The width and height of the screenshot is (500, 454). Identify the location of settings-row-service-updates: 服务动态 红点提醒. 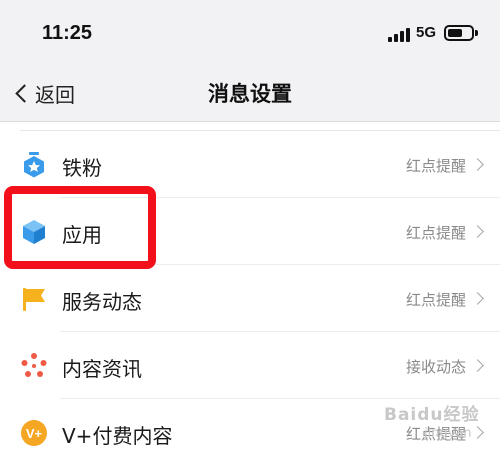
(250, 298).